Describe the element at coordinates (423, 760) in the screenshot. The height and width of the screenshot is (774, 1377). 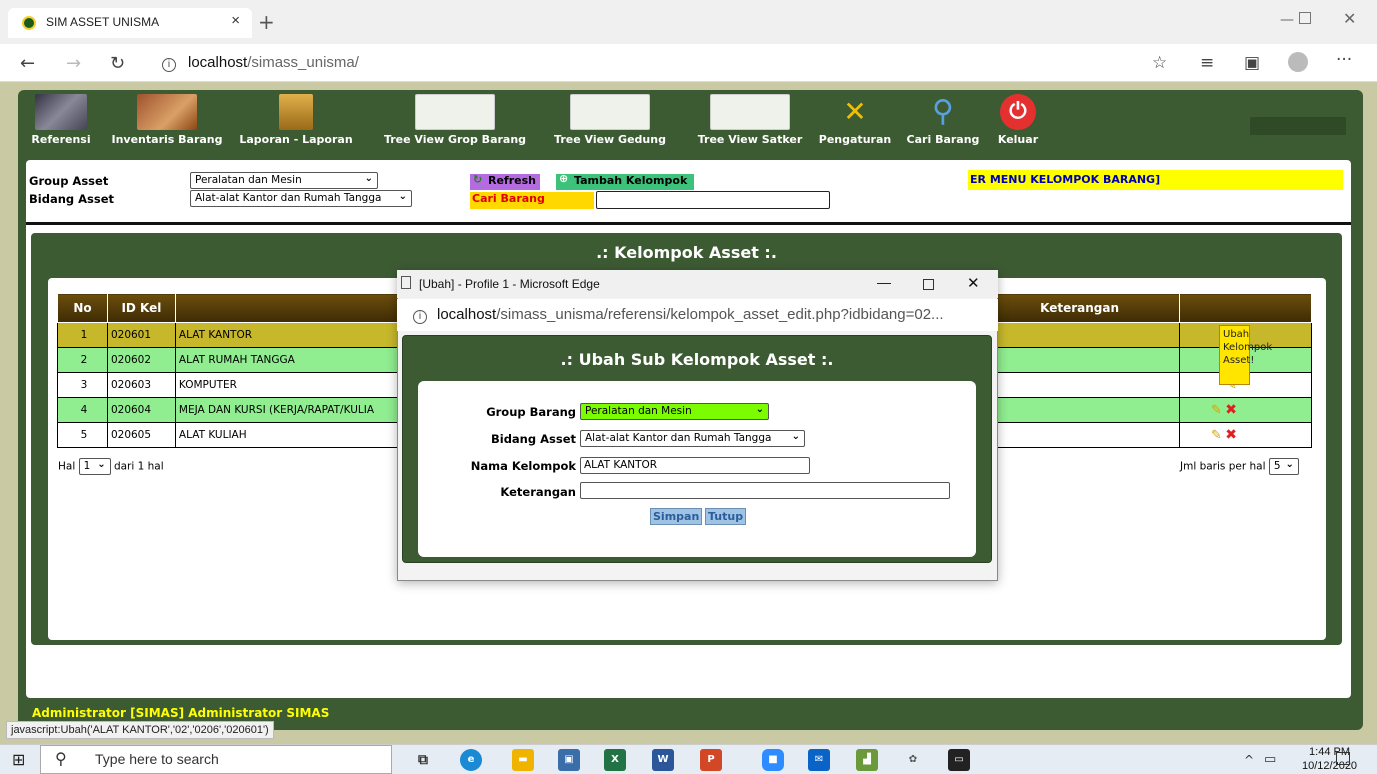
I see `task-view-icon: ⧉` at that location.